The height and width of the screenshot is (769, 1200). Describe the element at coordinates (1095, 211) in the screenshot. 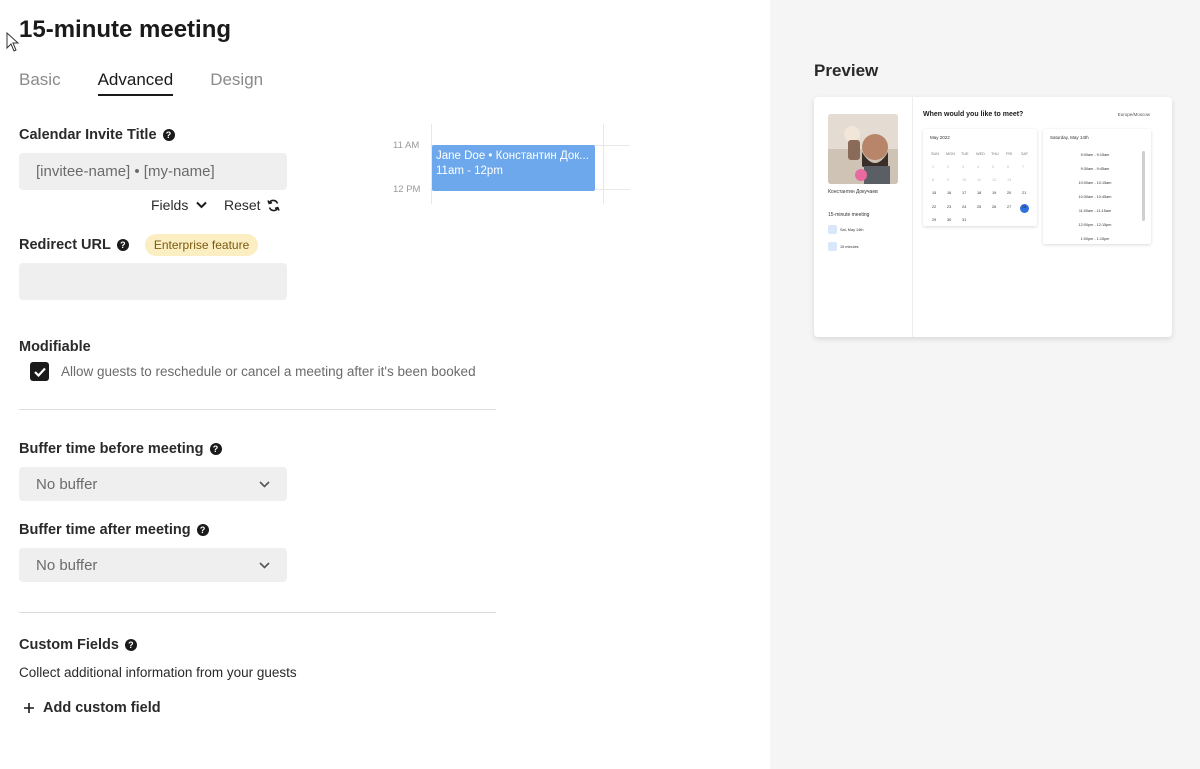

I see `time-slot: 11:00am - 11:15am` at that location.